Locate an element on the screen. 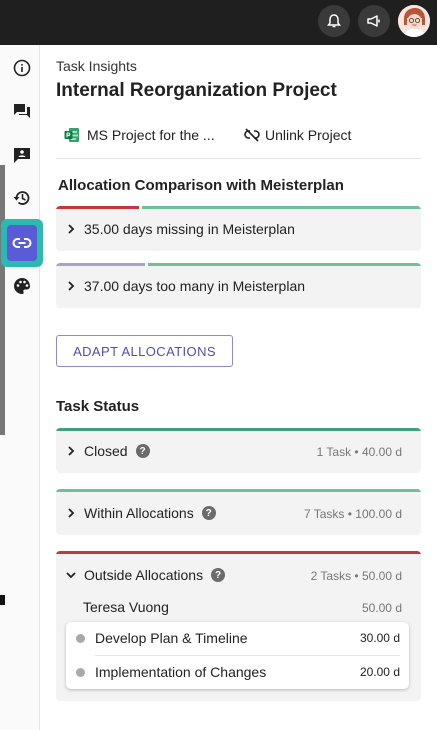 Image resolution: width=437 pixels, height=730 pixels. allocation-extra-label: 37.00 days too many in Meisterplan is located at coordinates (195, 286).